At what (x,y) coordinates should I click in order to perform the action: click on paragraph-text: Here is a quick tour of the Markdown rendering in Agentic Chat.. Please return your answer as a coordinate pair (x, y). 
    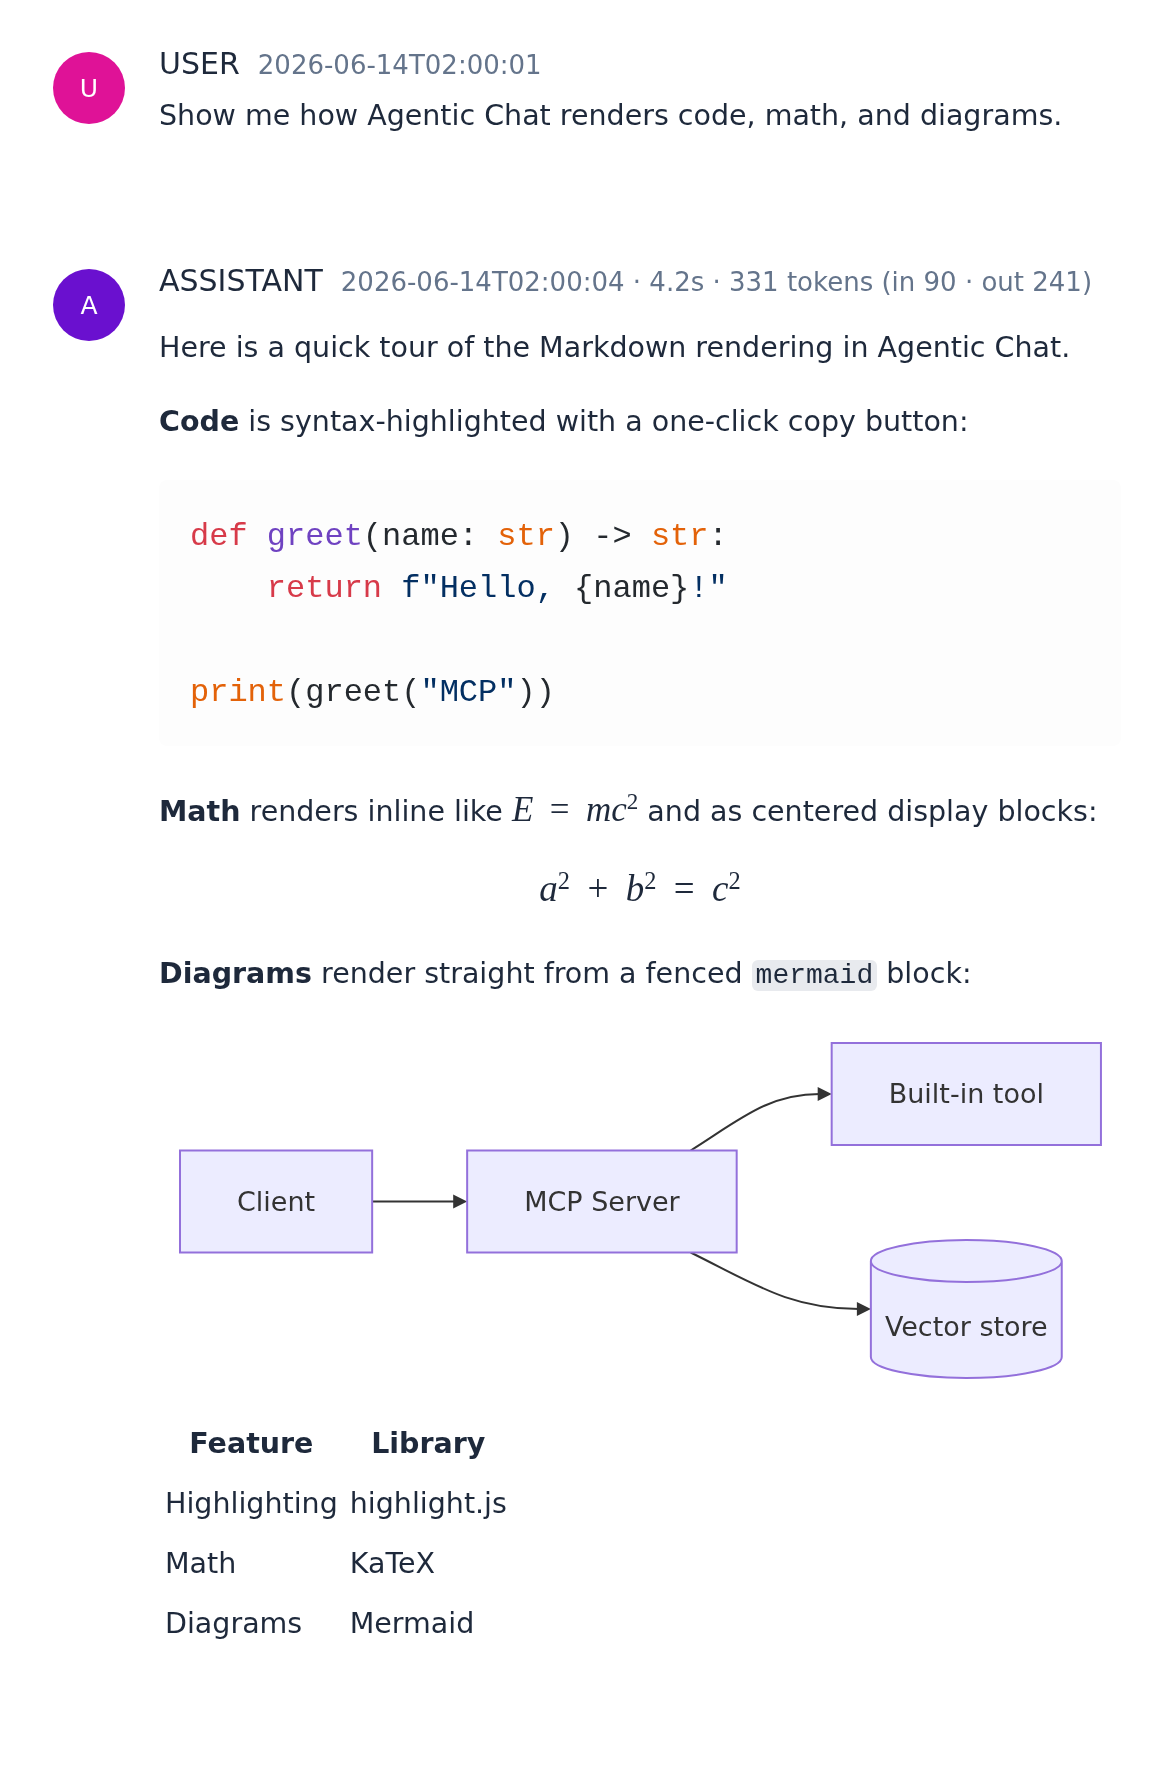
    Looking at the image, I should click on (615, 348).